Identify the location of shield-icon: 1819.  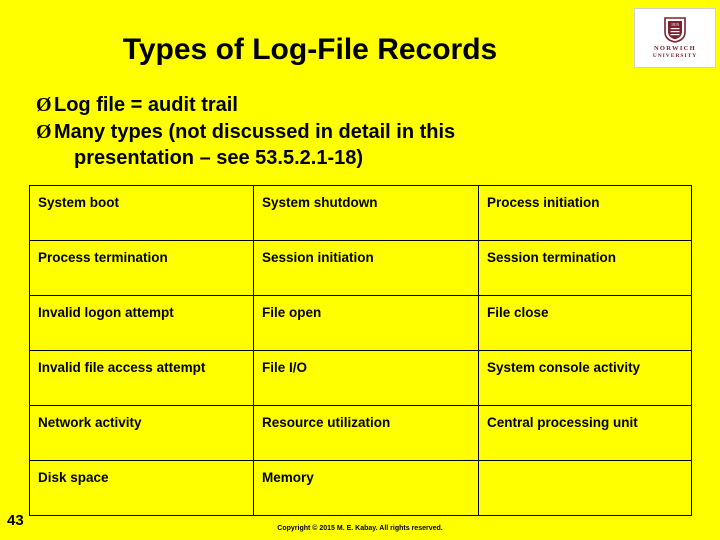
(675, 30).